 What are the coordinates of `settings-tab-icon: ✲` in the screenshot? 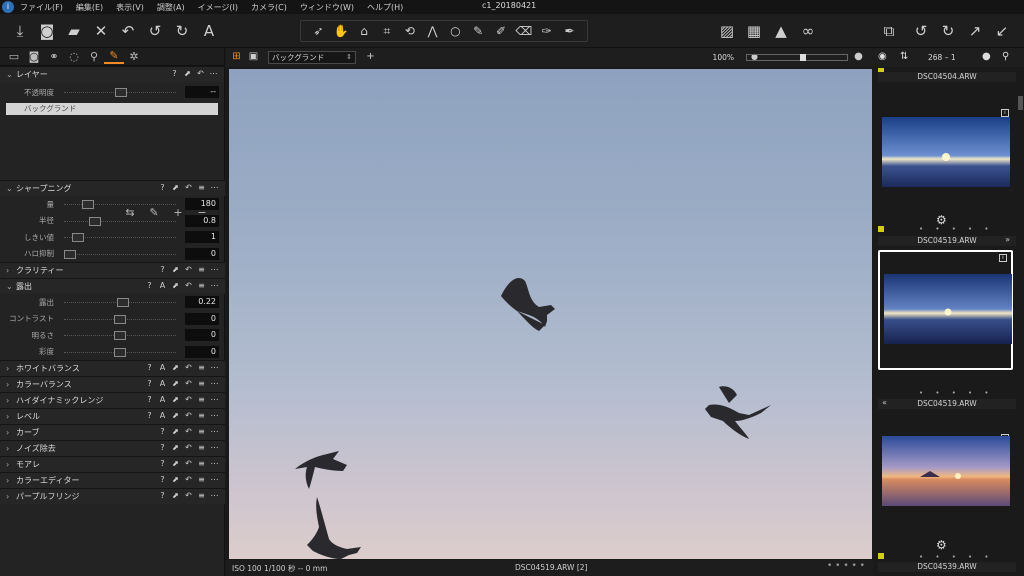 It's located at (134, 56).